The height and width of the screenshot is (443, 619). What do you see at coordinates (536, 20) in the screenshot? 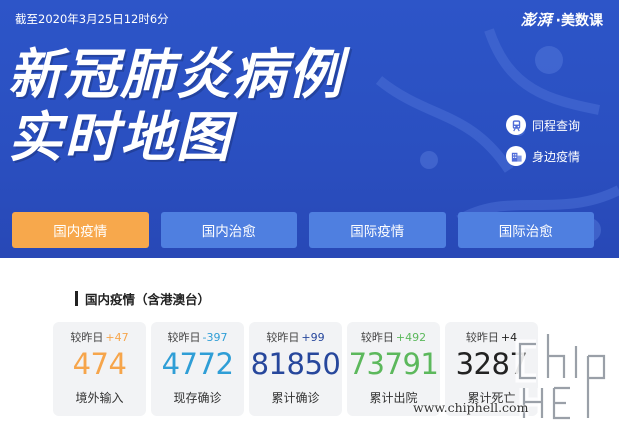
I see `brand-logo: 澎湃` at bounding box center [536, 20].